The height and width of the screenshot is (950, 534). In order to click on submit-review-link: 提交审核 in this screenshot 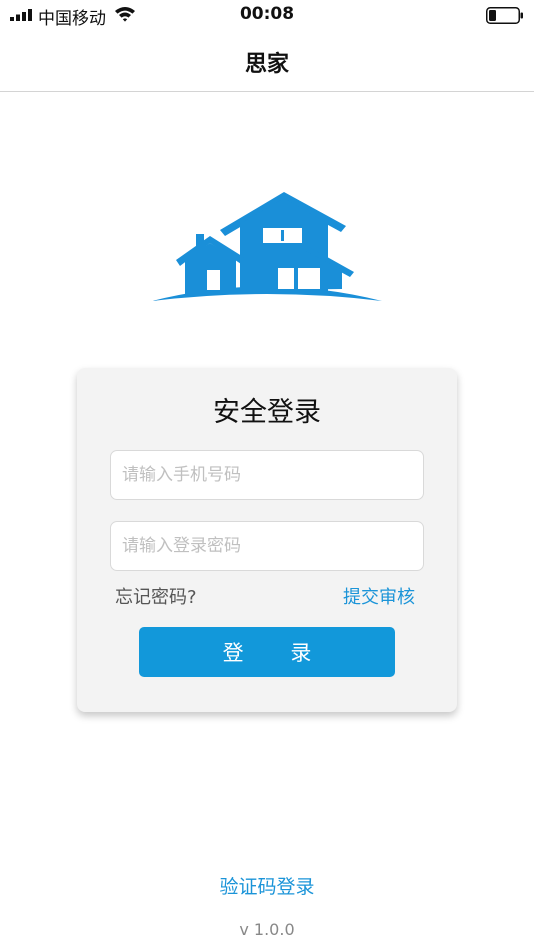, I will do `click(379, 596)`.